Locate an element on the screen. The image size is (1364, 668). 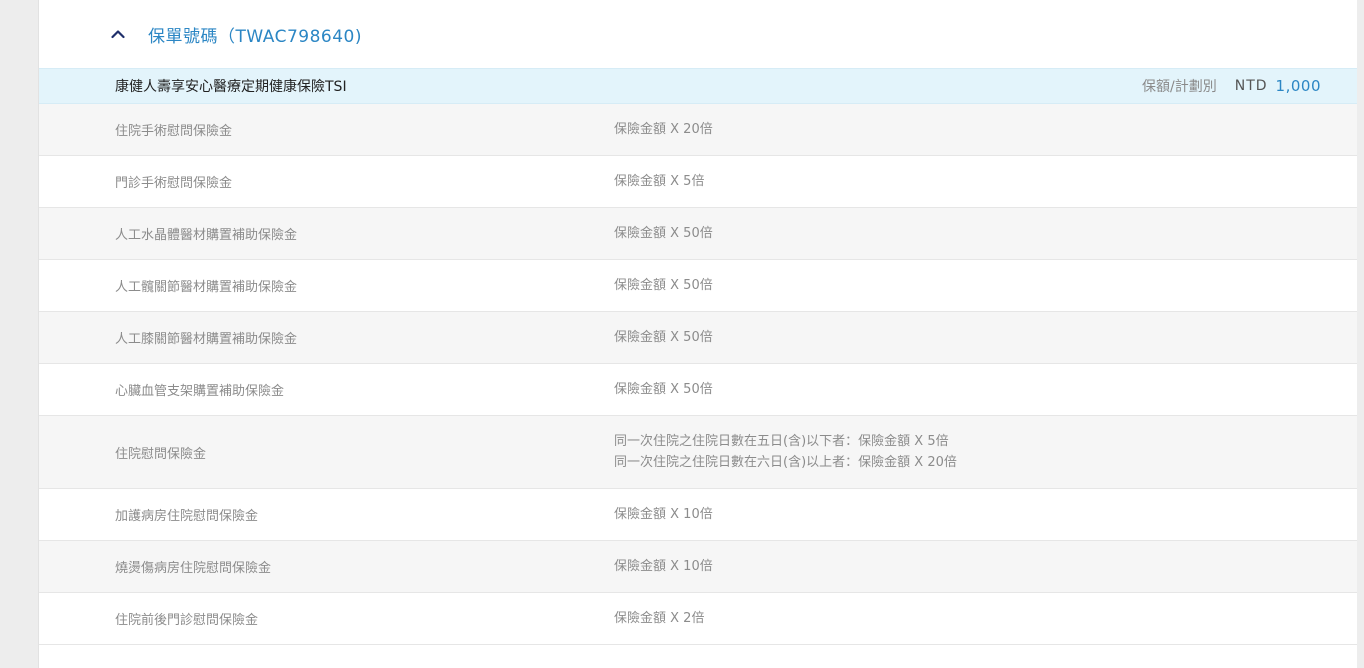
benefit-row: 住院前後門診慰問保險金 保險金額 X 2倍 is located at coordinates (698, 619).